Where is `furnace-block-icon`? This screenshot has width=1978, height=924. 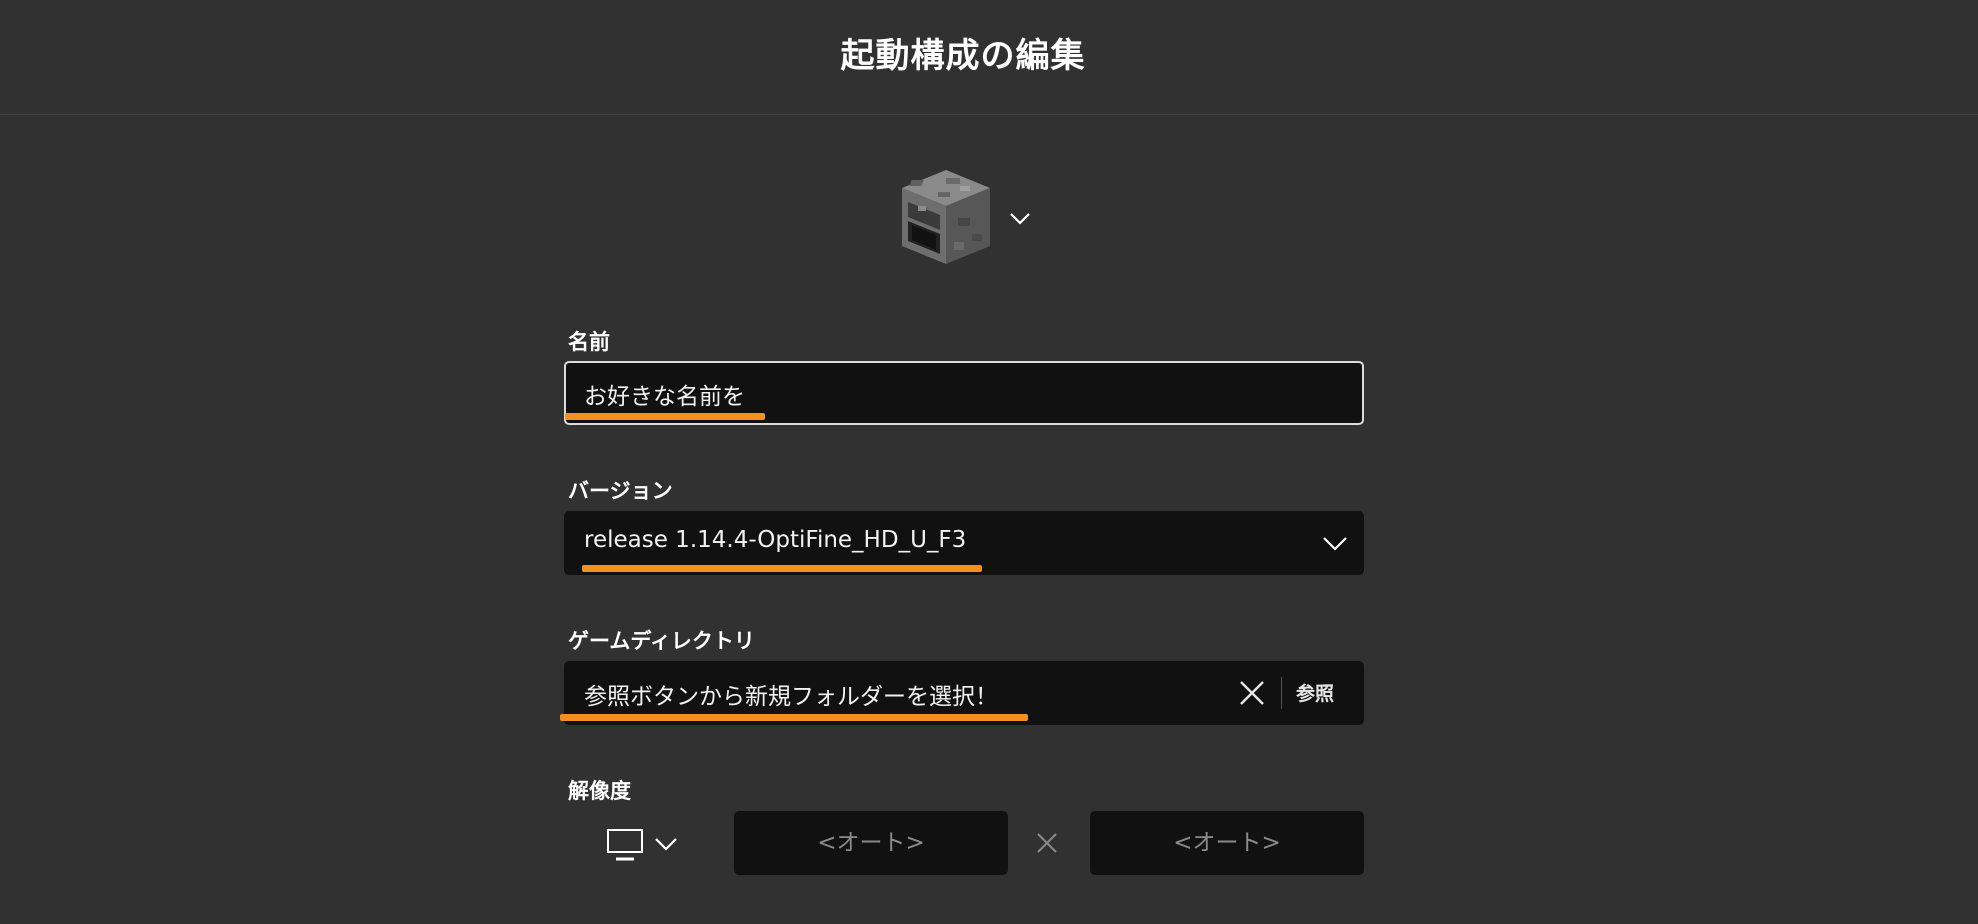 furnace-block-icon is located at coordinates (946, 217).